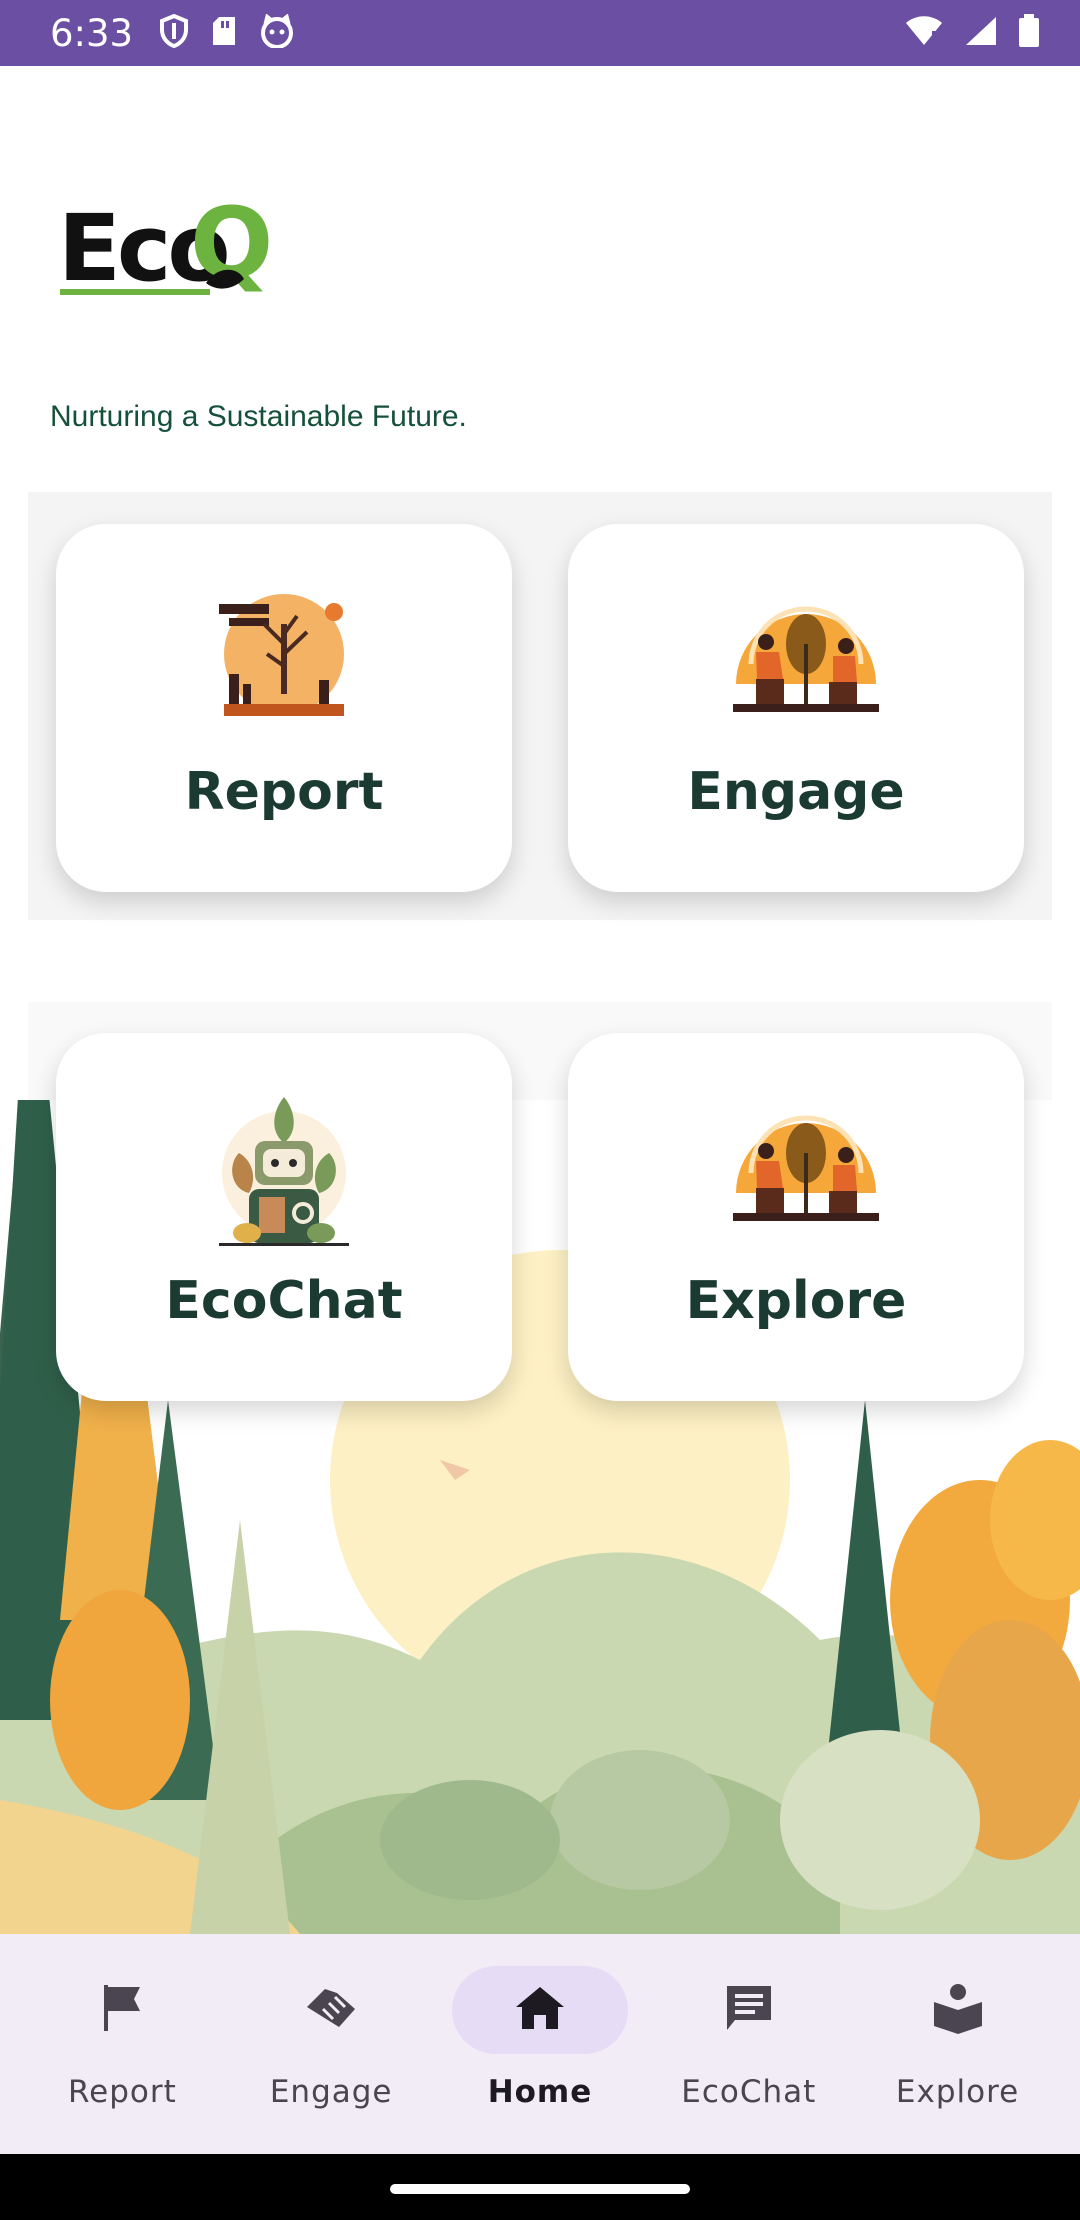 The width and height of the screenshot is (1080, 2220). What do you see at coordinates (284, 792) in the screenshot?
I see `report-card-label: Report` at bounding box center [284, 792].